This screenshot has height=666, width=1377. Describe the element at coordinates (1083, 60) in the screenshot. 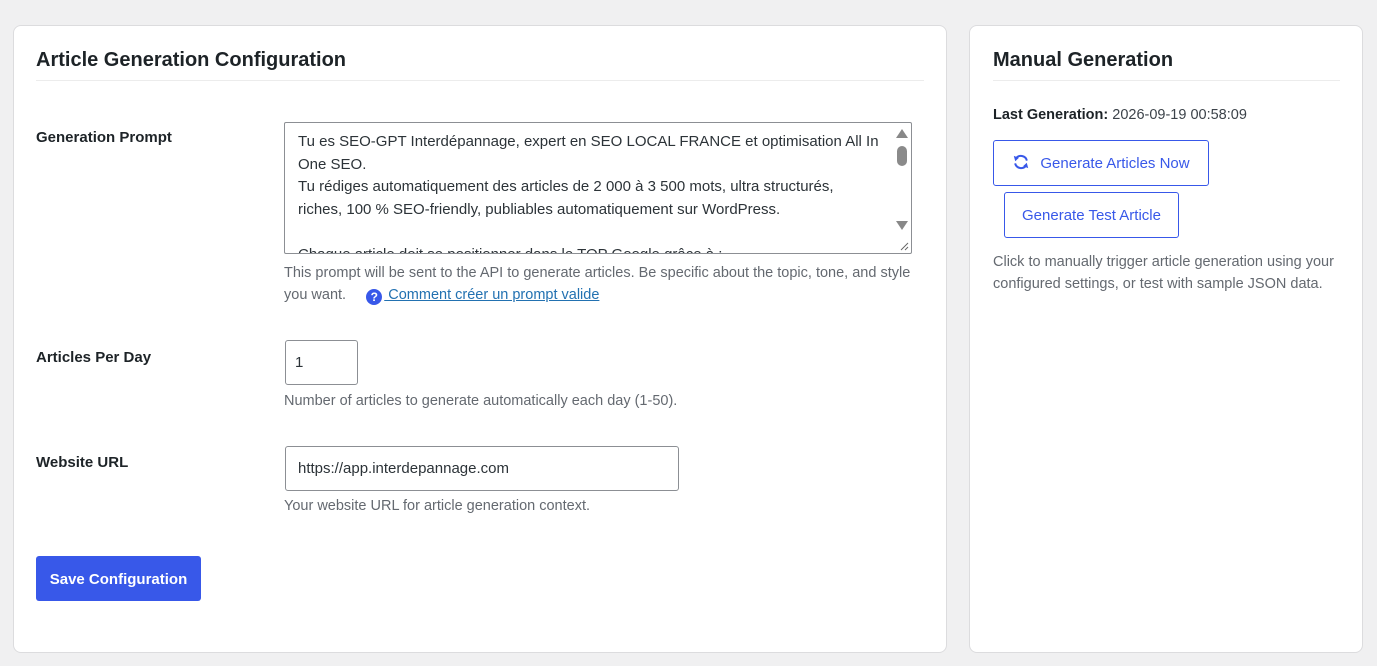

I see `manual-panel-title: Manual Generation` at that location.